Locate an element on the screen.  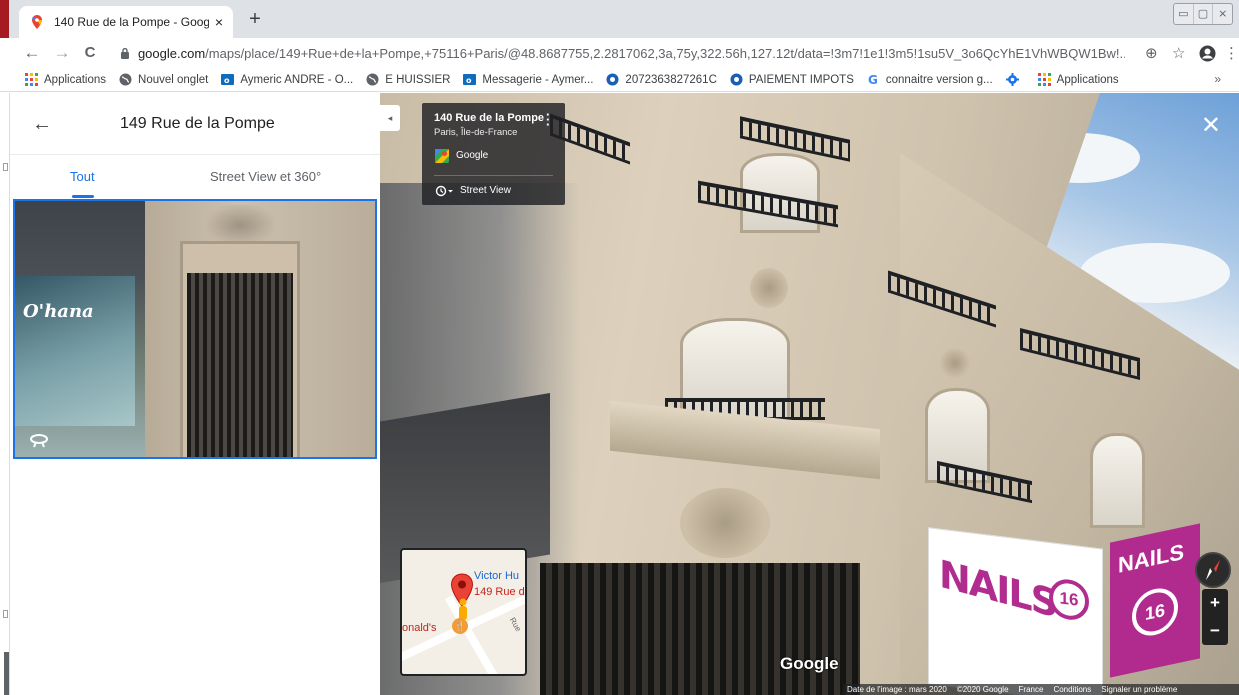
bookmark-label: PAIEMENT IMPOTS is located at coordinates (801, 79).